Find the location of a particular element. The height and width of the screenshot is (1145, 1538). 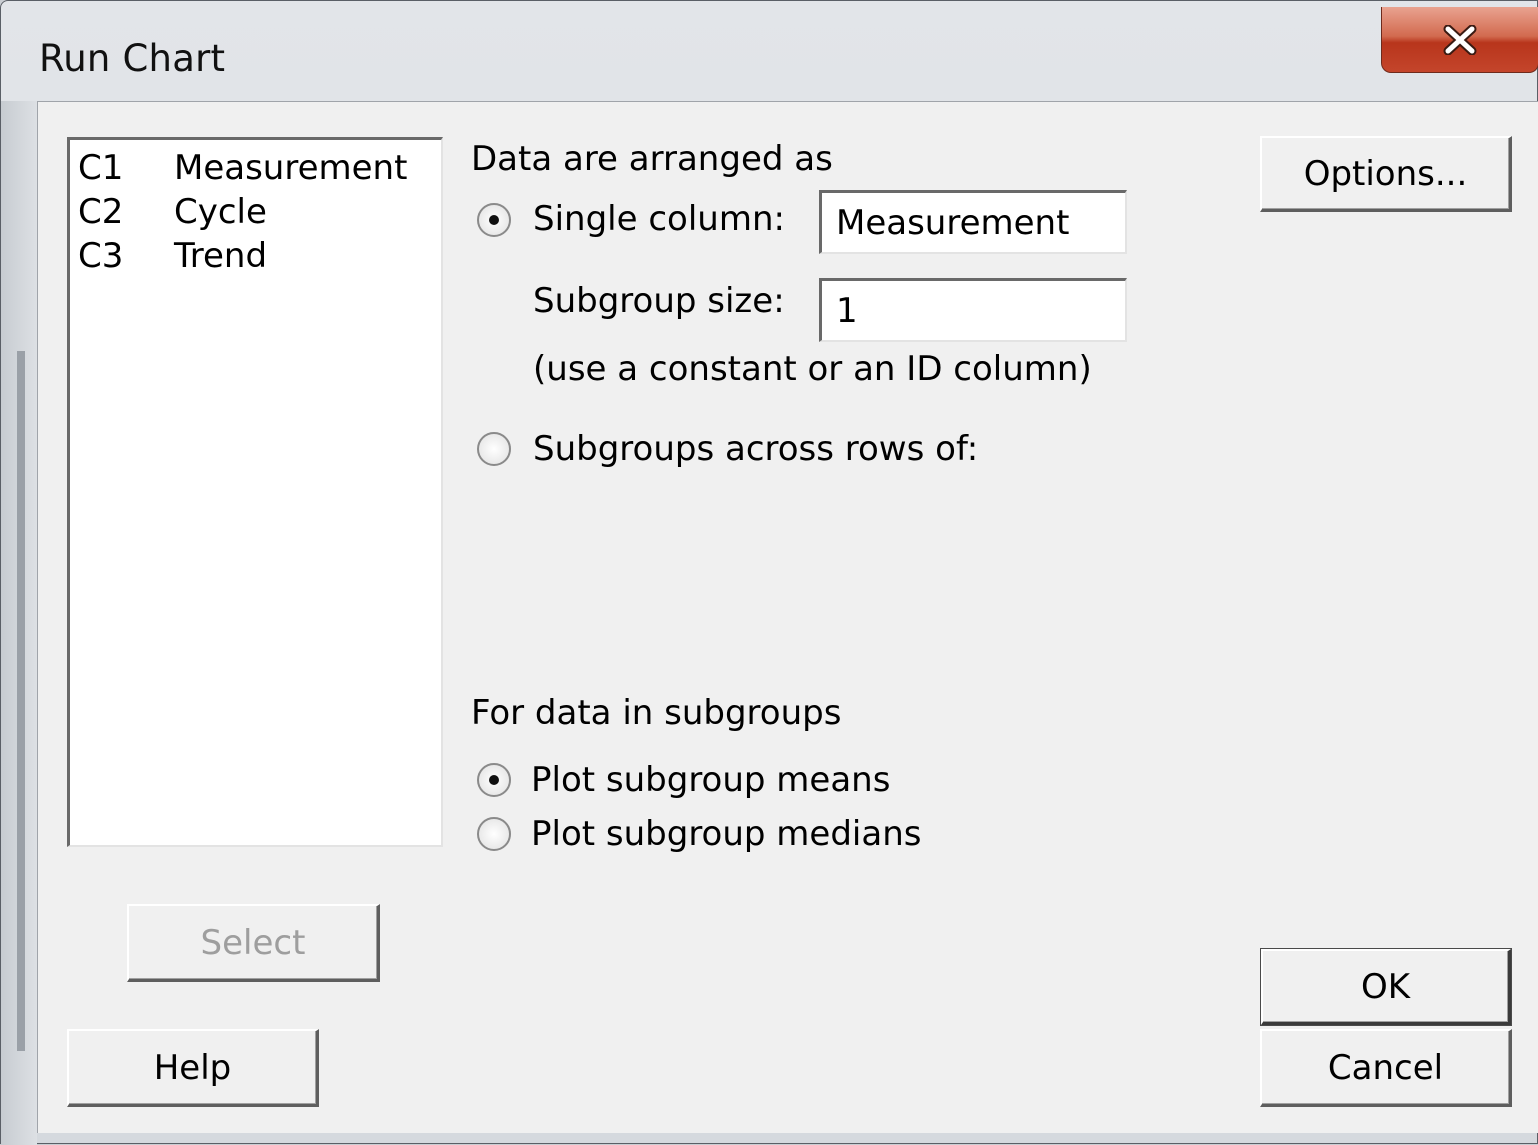

plot-medians-label: Plot subgroup medians is located at coordinates (726, 834).